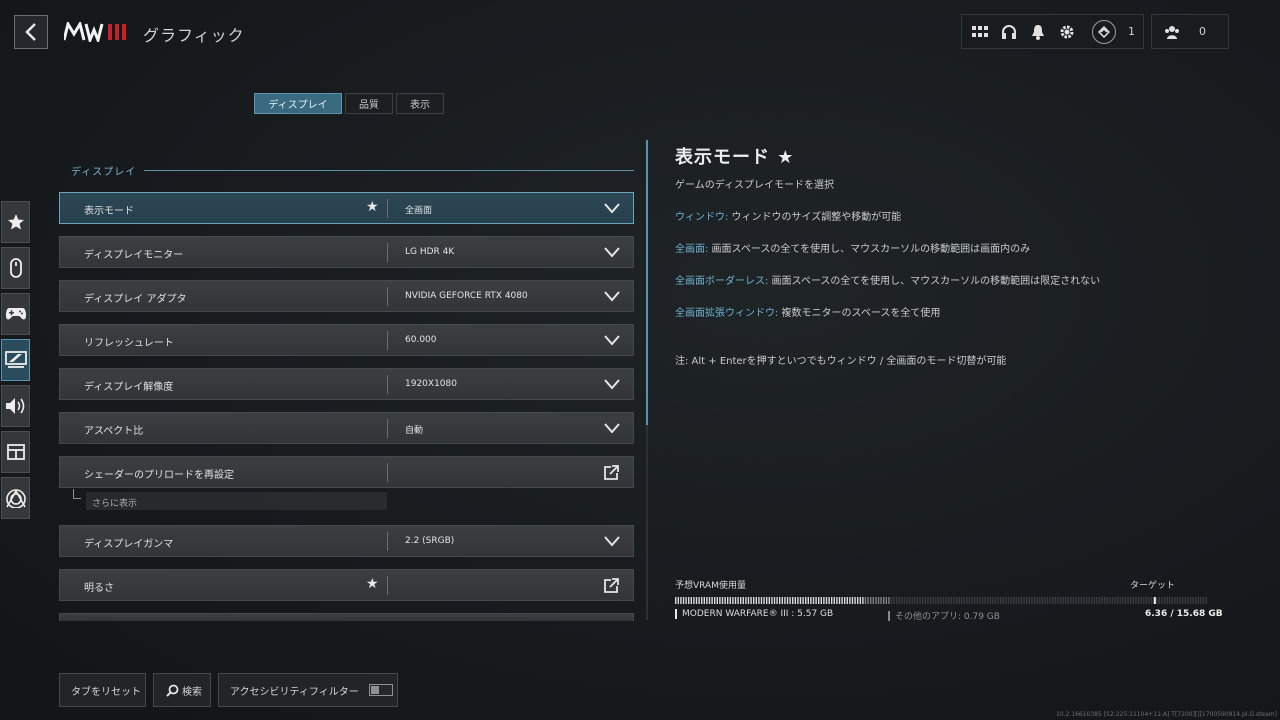  What do you see at coordinates (346, 428) in the screenshot?
I see `setting-aspect-ratio: アスペクト比 自動` at bounding box center [346, 428].